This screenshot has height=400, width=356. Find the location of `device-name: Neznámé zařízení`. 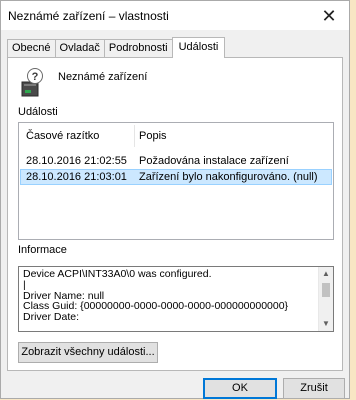

device-name: Neznámé zařízení is located at coordinates (103, 77).